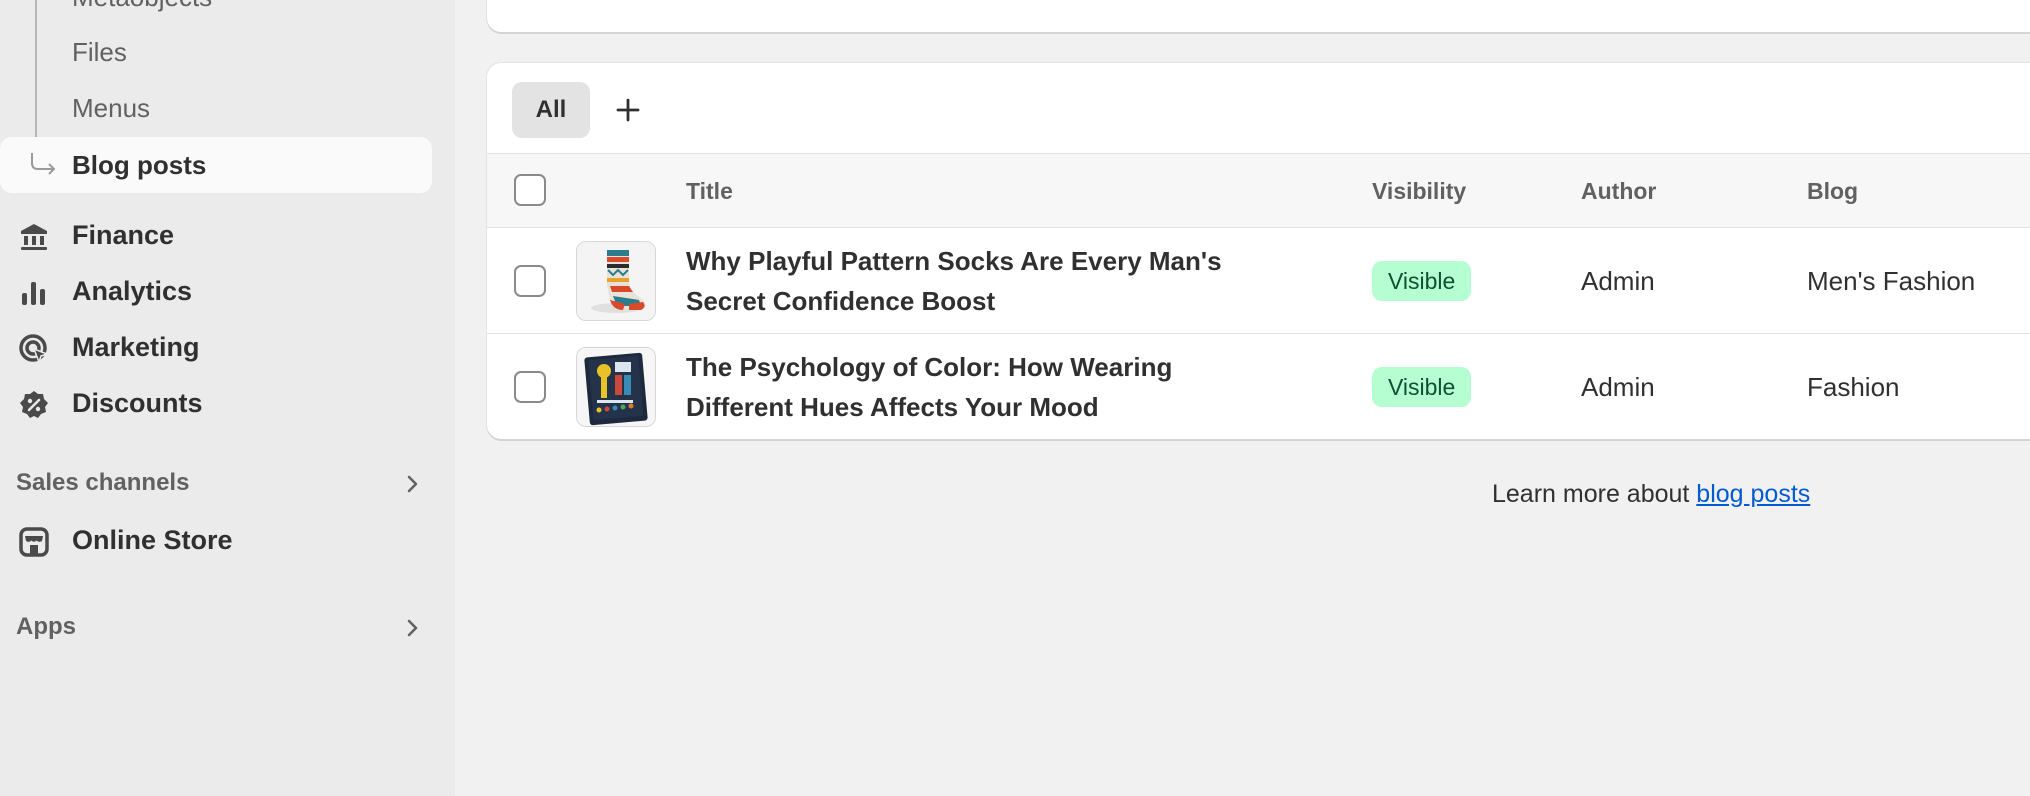 The width and height of the screenshot is (2030, 796). I want to click on sidebar-item-menus: Menus, so click(111, 108).